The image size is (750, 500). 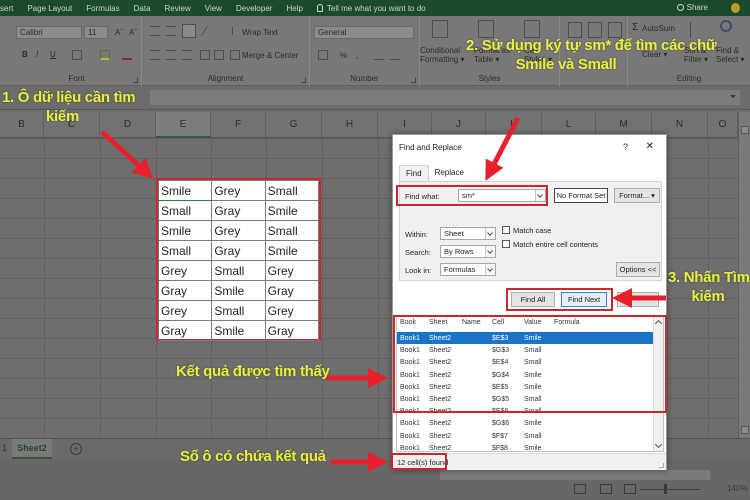 What do you see at coordinates (178, 8) in the screenshot?
I see `tab-review: Review` at bounding box center [178, 8].